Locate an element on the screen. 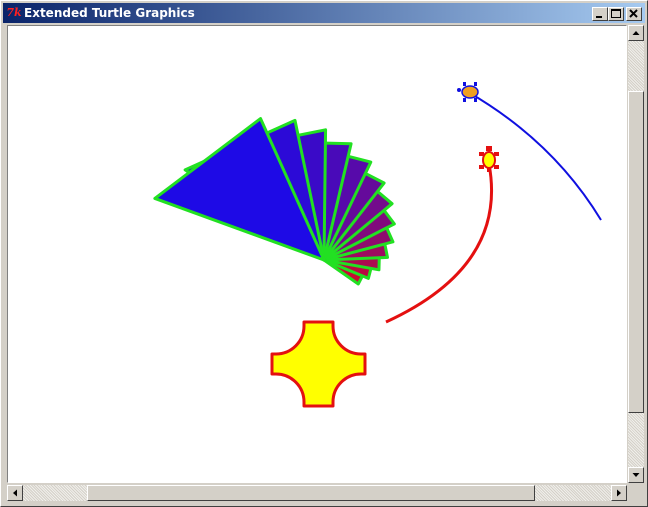  cross-shape is located at coordinates (318, 364).